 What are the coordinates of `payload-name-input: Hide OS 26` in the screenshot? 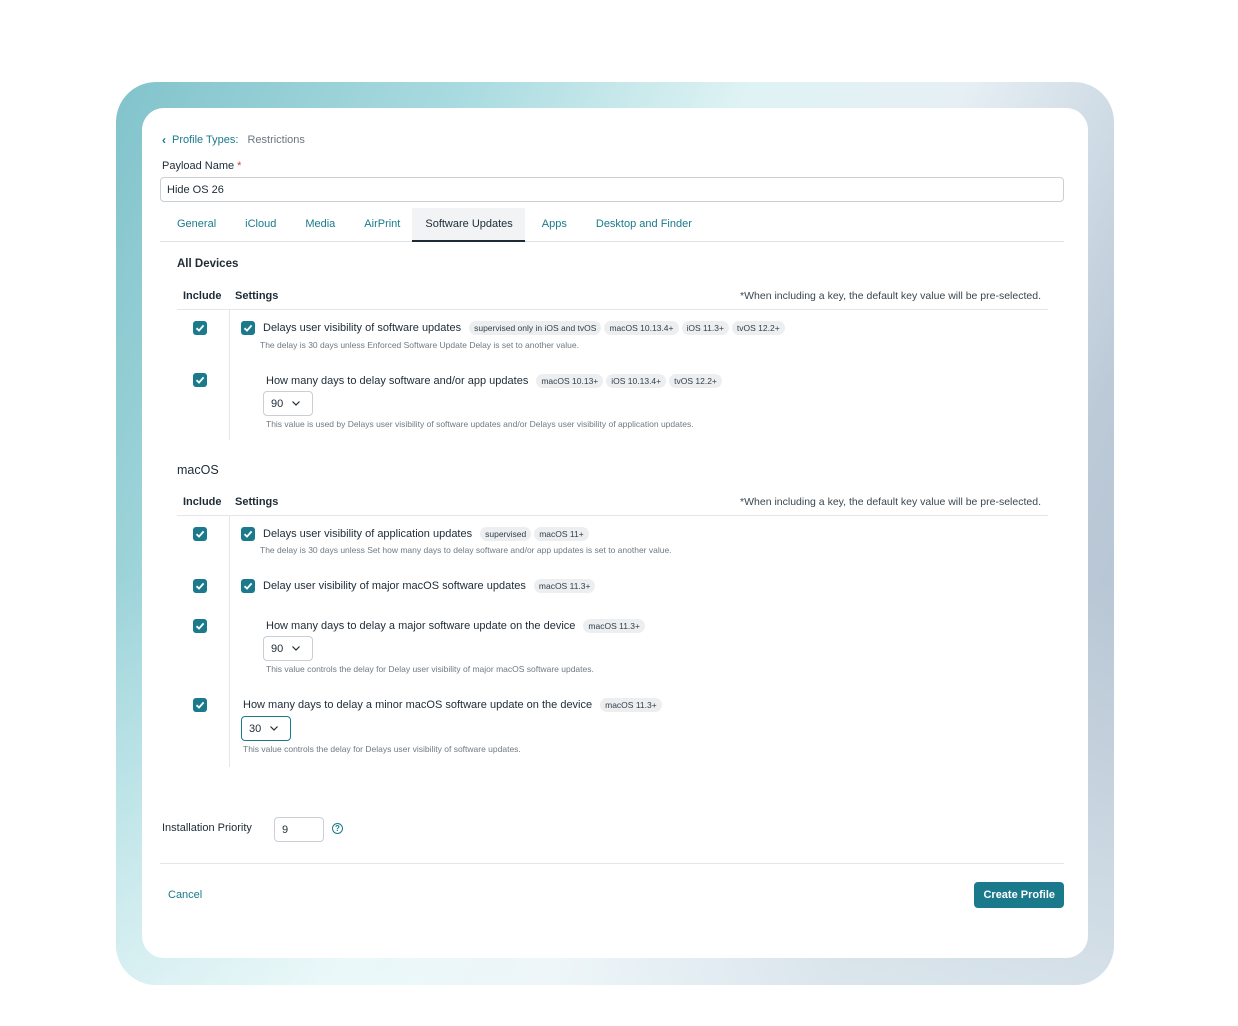 It's located at (612, 189).